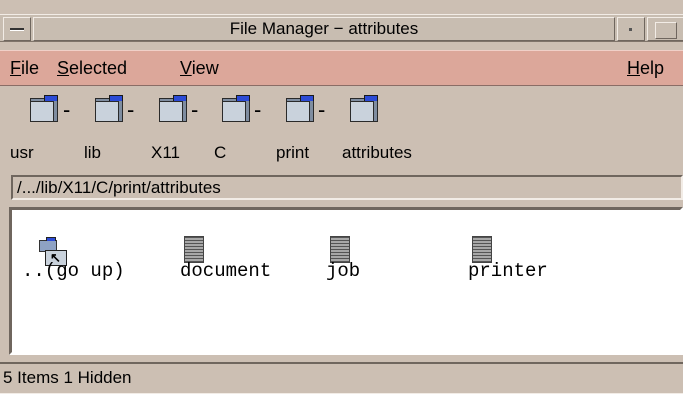 The width and height of the screenshot is (683, 394). I want to click on maximize-button, so click(665, 29).